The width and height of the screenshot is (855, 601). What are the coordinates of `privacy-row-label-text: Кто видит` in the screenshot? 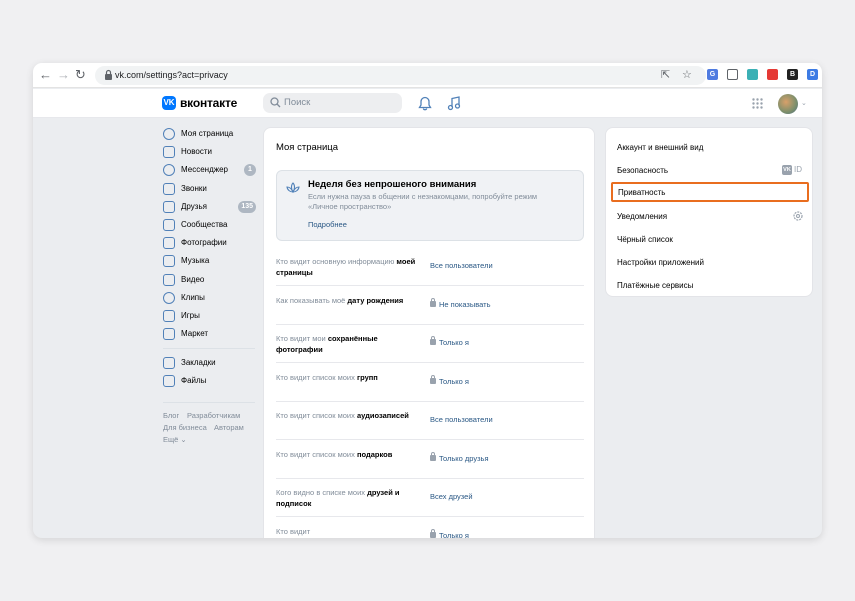 It's located at (293, 531).